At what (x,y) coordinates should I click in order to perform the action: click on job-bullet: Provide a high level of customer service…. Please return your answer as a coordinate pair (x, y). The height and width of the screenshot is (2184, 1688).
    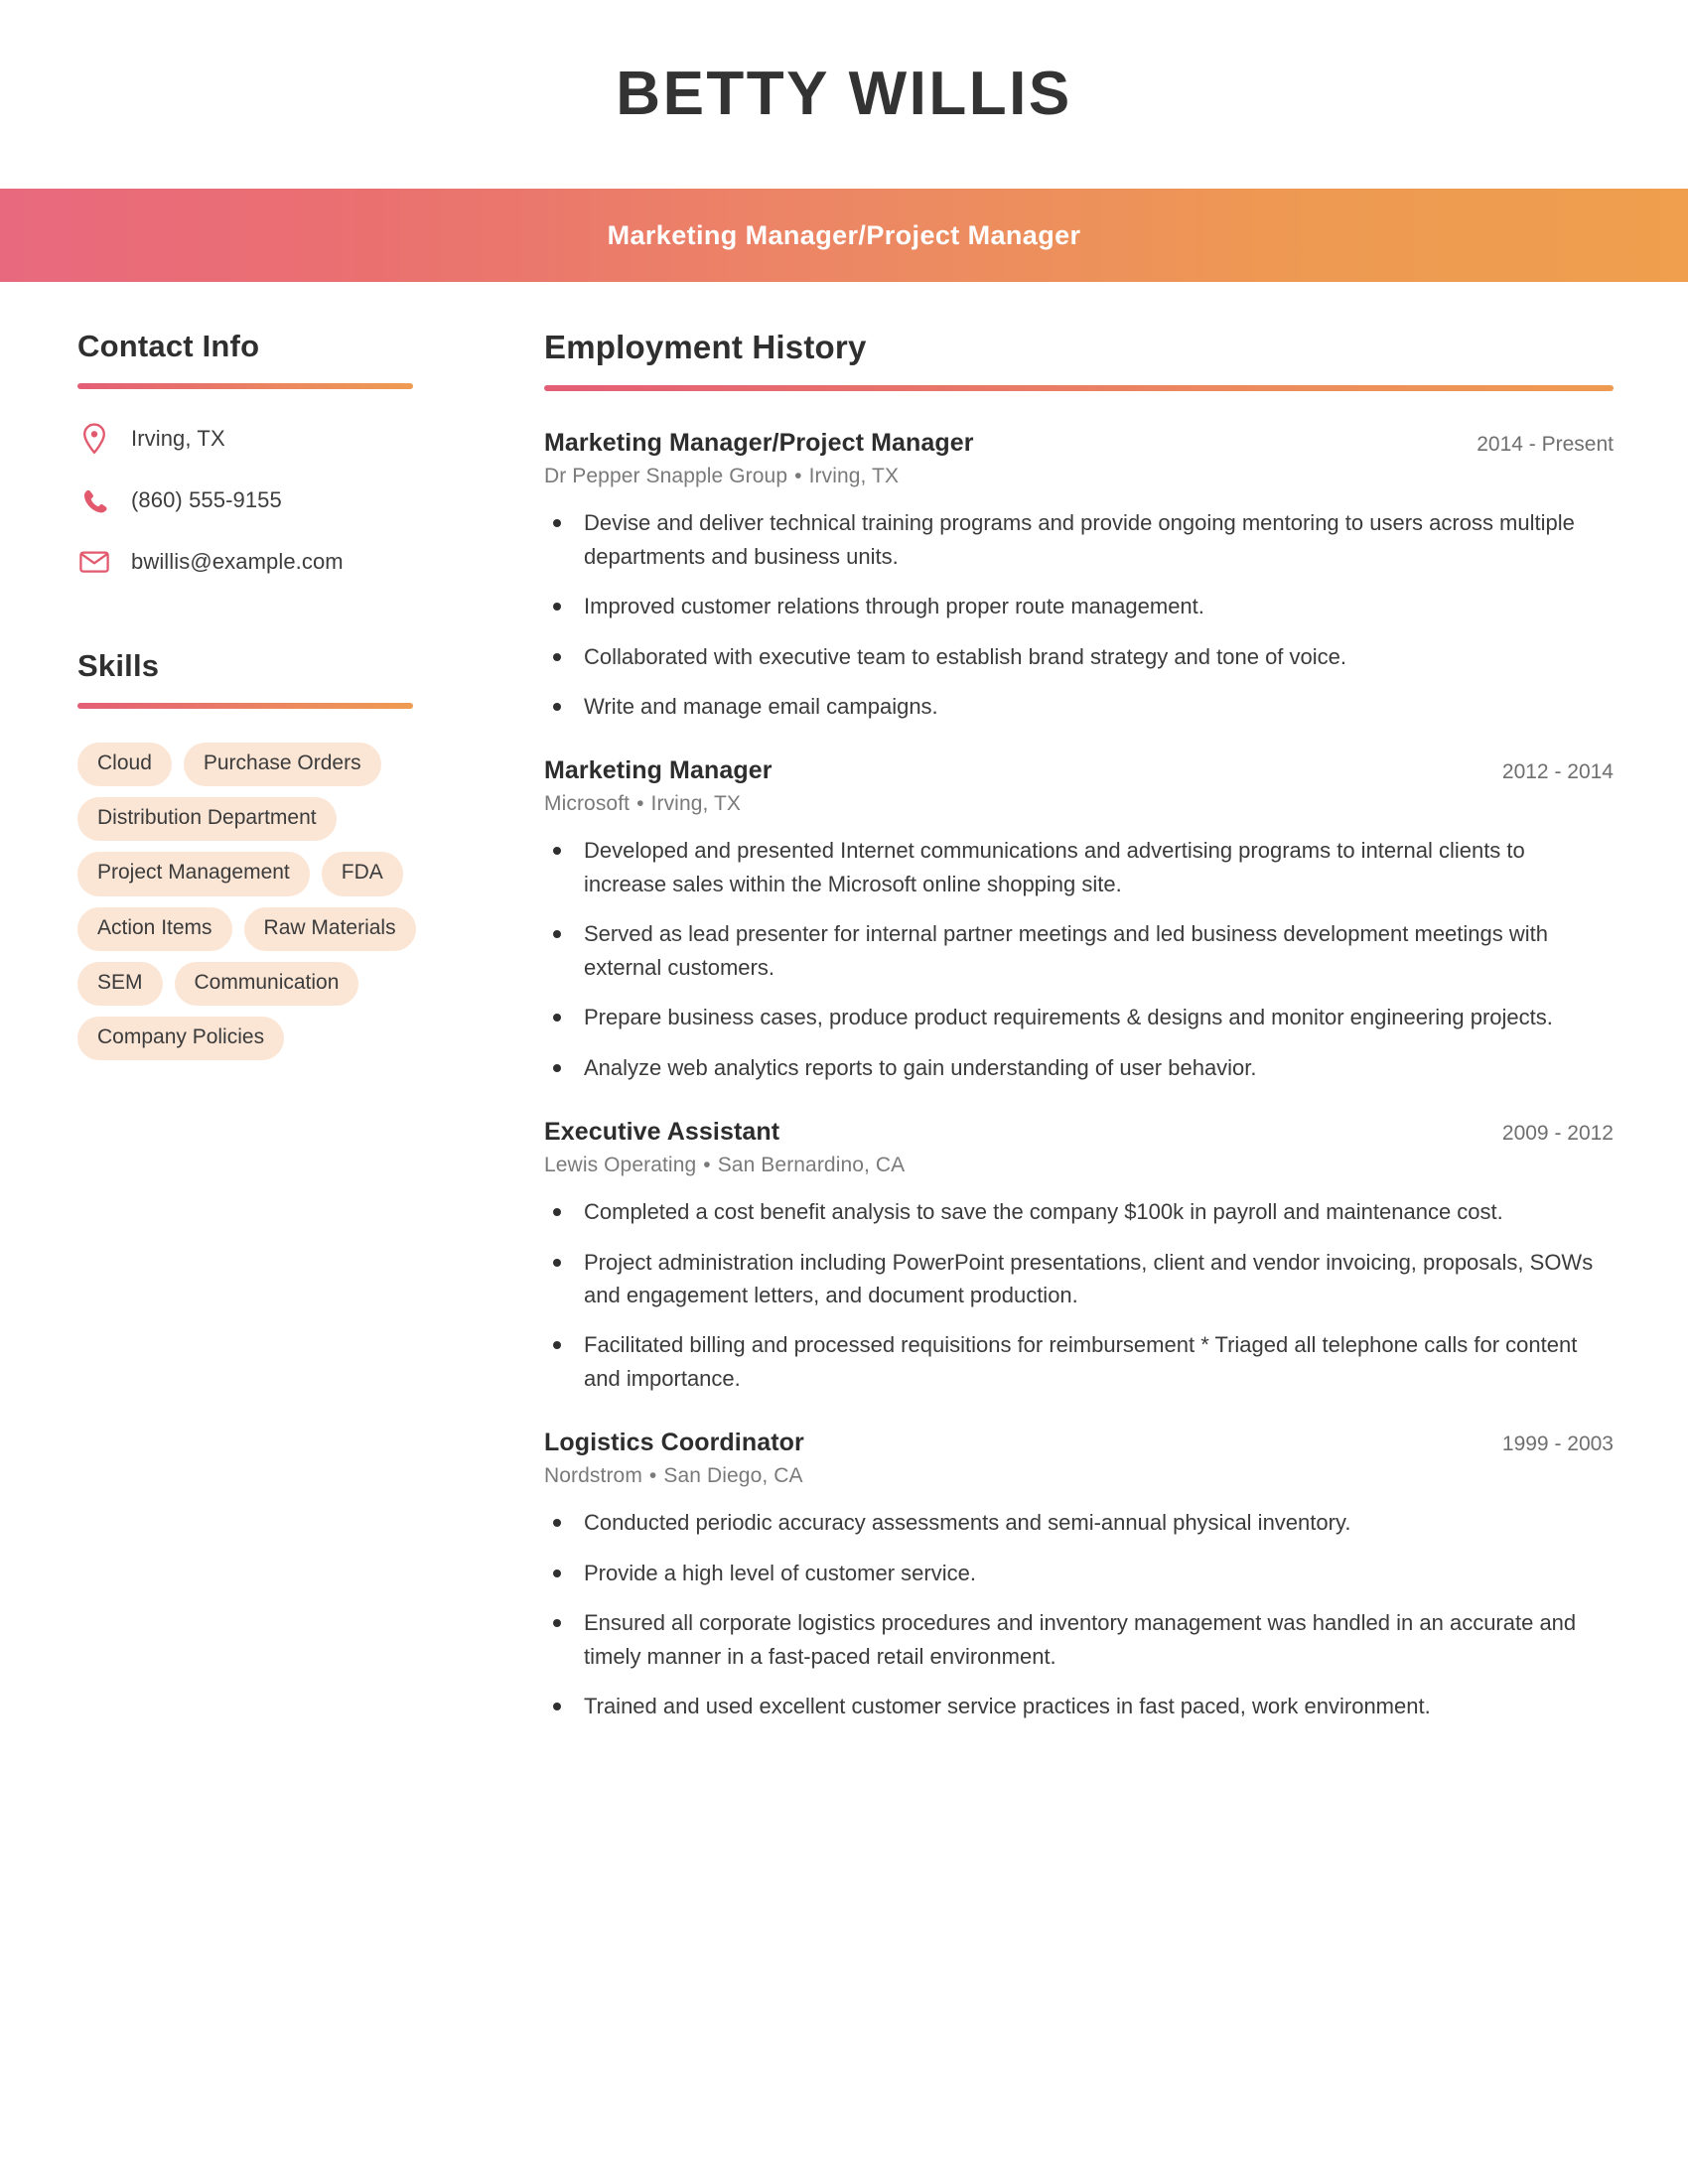
    Looking at the image, I should click on (1079, 1573).